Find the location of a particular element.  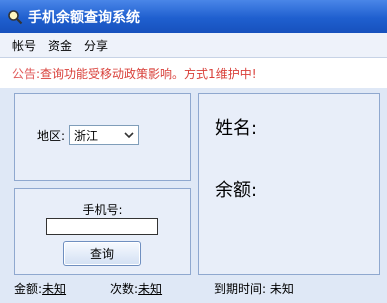

window-title: 手机余额查询系统 is located at coordinates (84, 17).